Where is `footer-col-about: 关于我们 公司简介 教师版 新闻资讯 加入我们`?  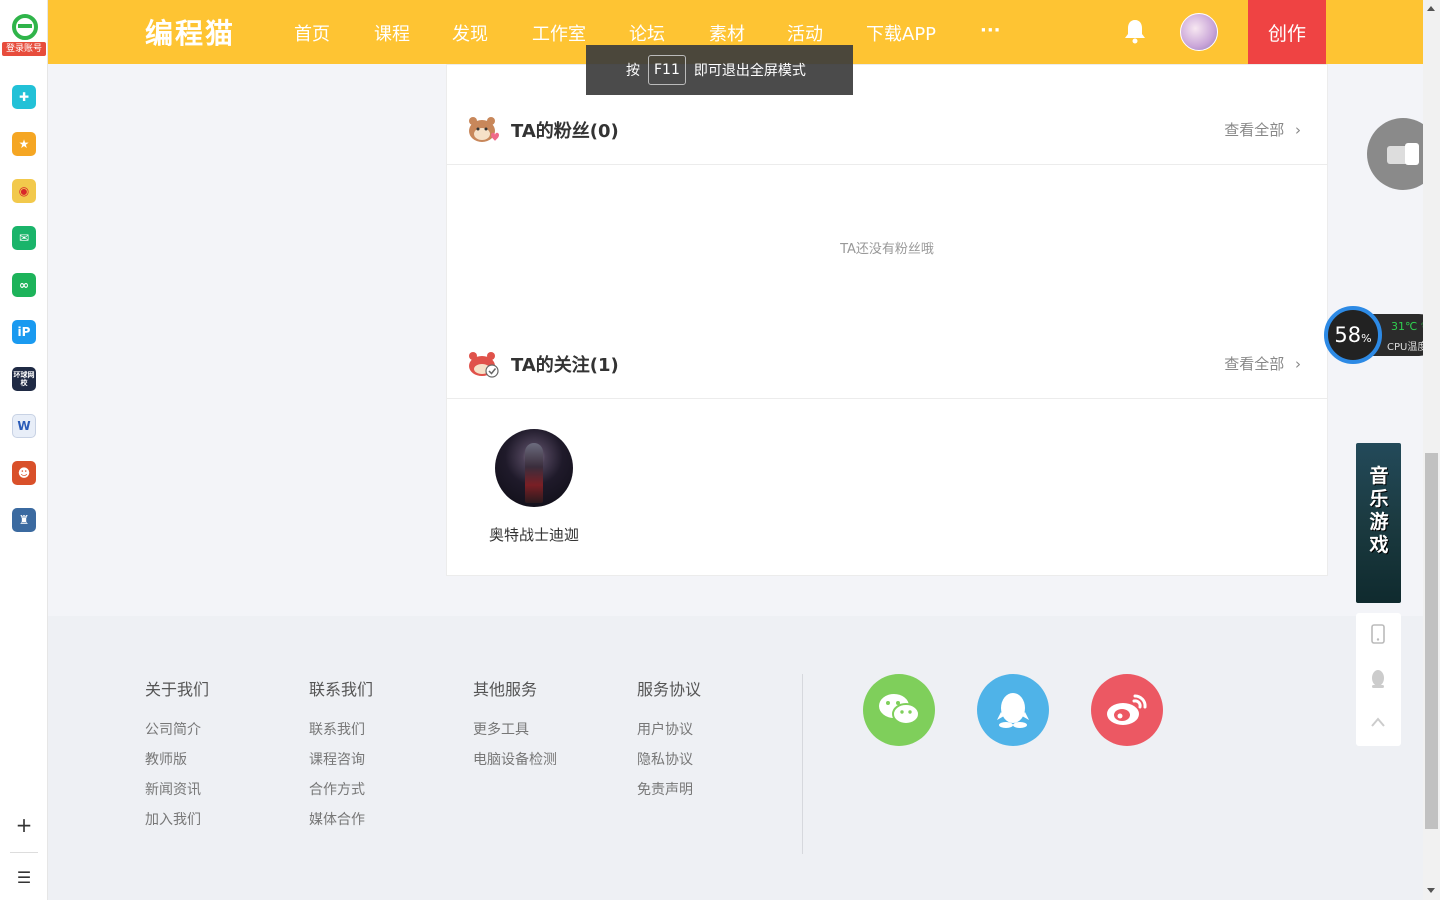
footer-col-about: 关于我们 公司简介 教师版 新闻资讯 加入我们 is located at coordinates (177, 758).